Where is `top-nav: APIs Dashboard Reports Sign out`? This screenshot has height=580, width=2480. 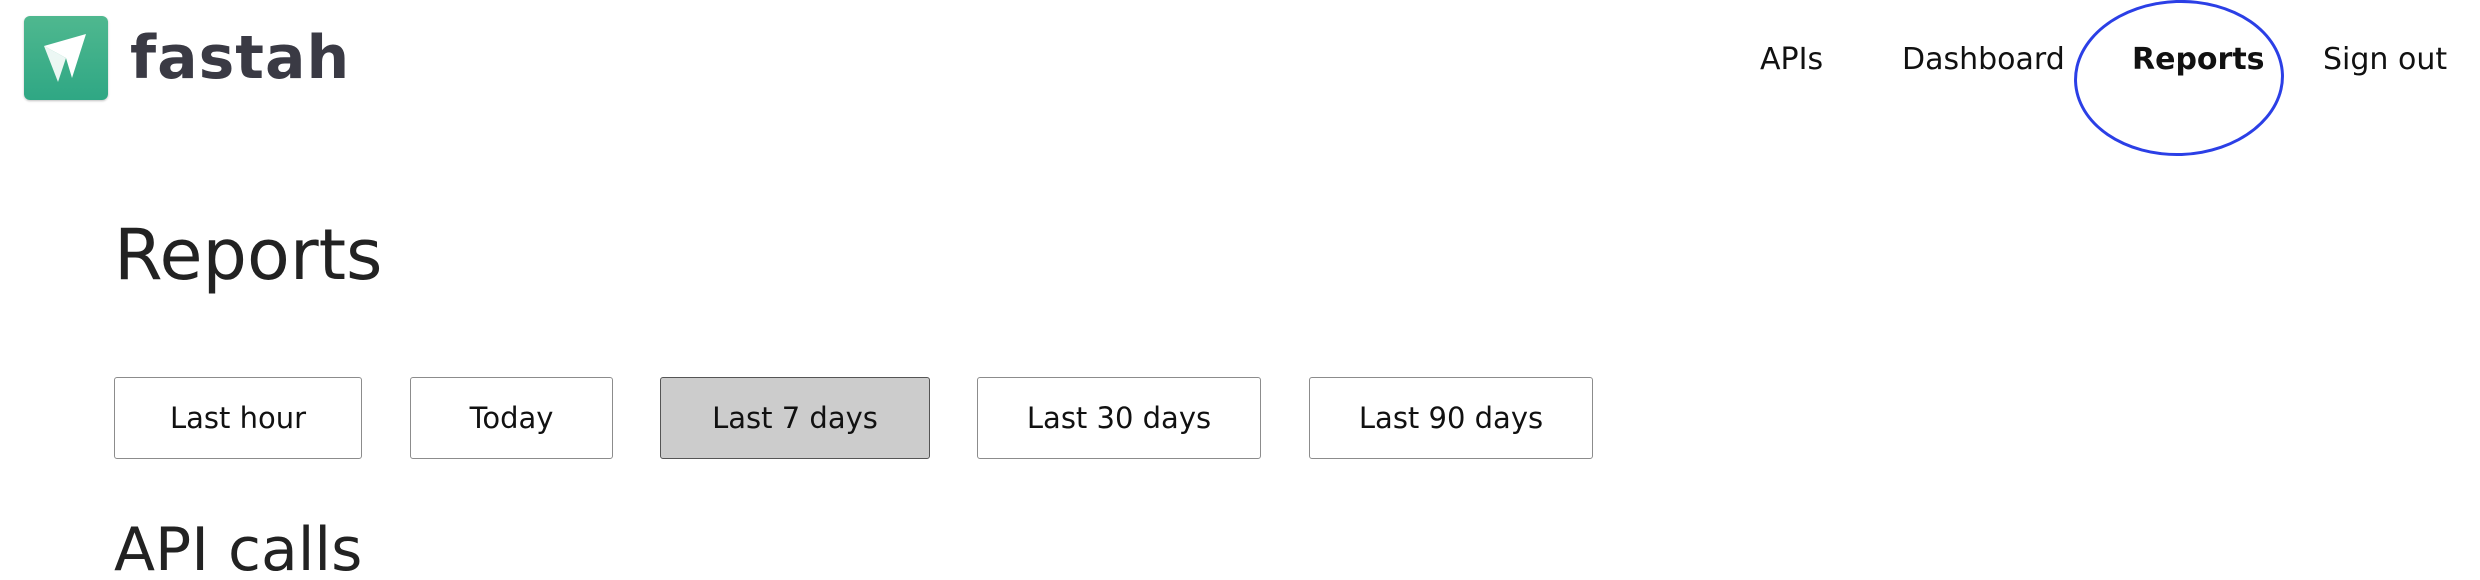
top-nav: APIs Dashboard Reports Sign out is located at coordinates (1240, 60).